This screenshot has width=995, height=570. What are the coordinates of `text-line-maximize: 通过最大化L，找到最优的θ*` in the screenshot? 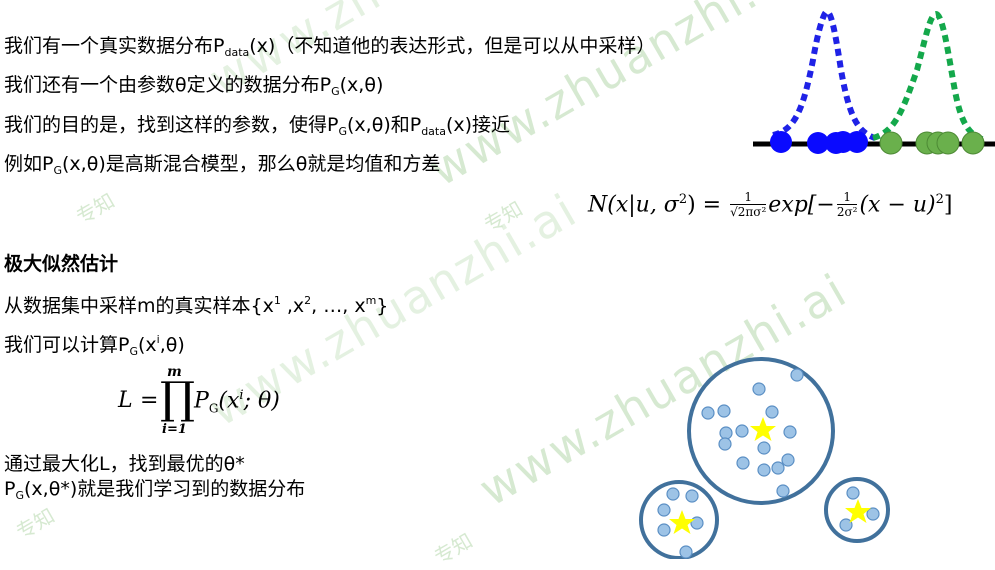 It's located at (124, 464).